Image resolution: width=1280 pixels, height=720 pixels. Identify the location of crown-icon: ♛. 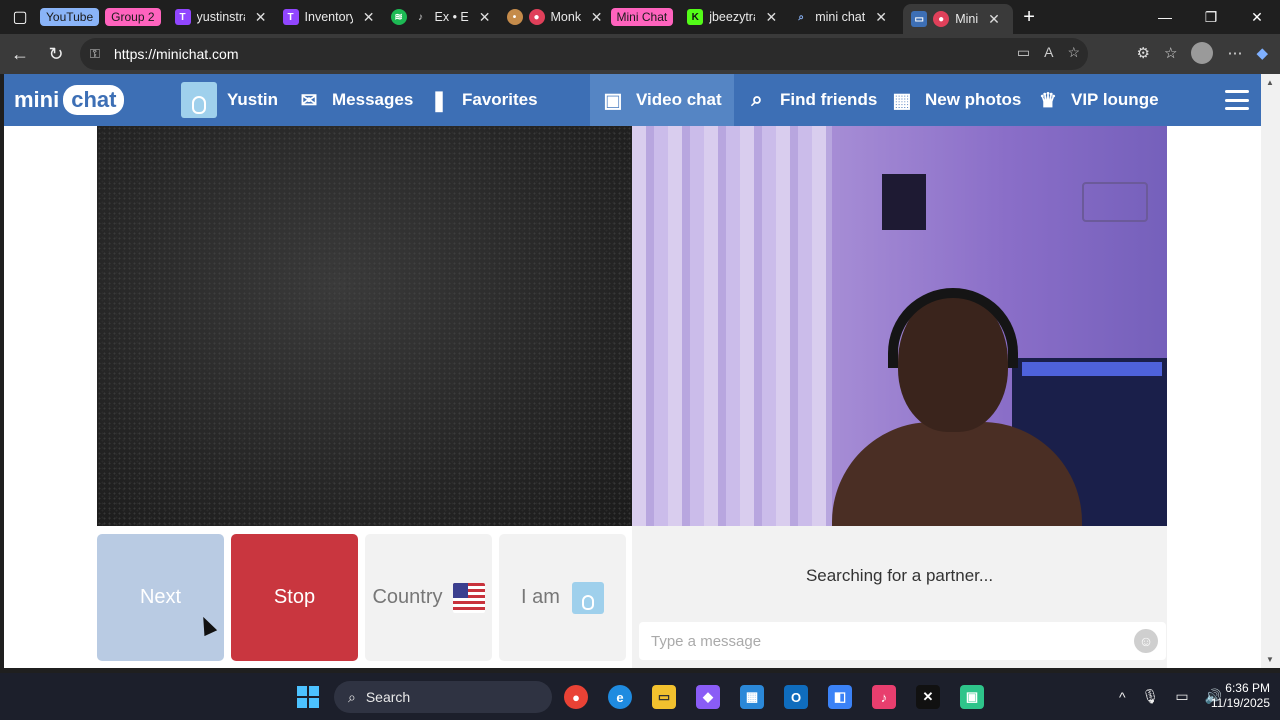
(1048, 100).